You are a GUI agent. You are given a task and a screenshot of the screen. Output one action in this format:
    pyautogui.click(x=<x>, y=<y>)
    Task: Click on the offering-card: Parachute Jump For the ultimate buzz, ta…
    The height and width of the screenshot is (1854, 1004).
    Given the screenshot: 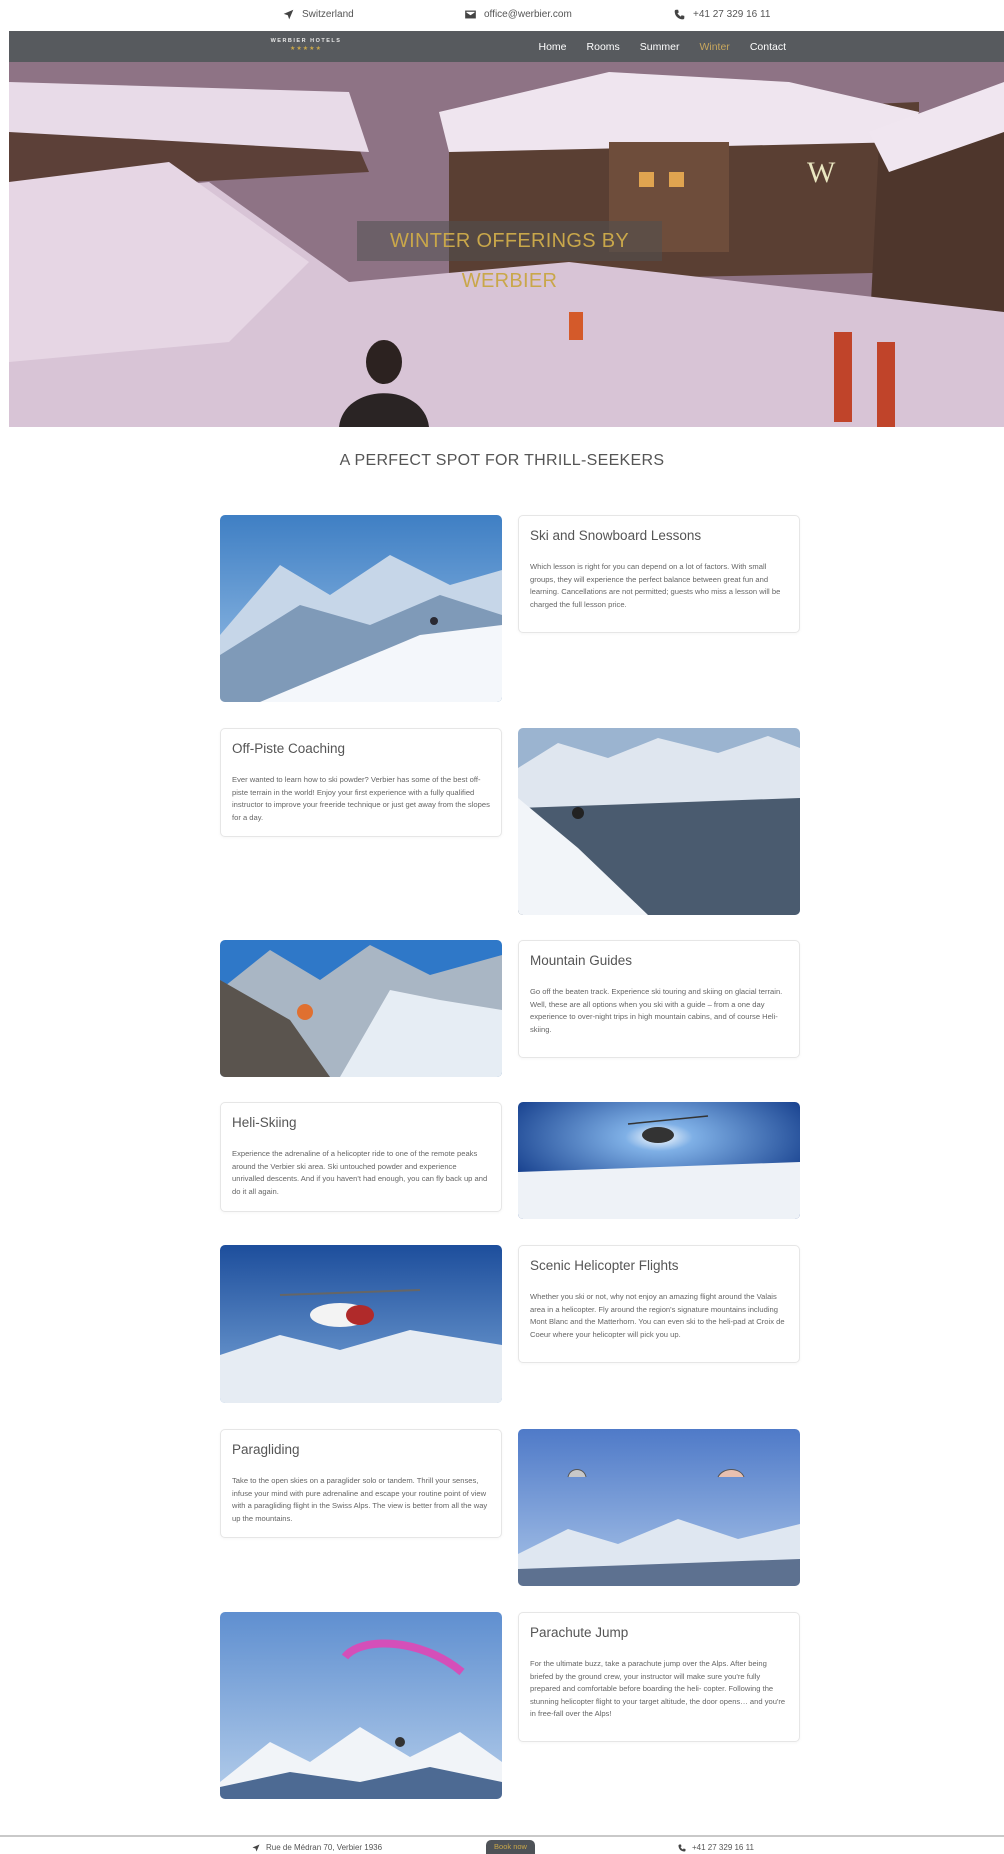 What is the action you would take?
    pyautogui.click(x=659, y=1677)
    